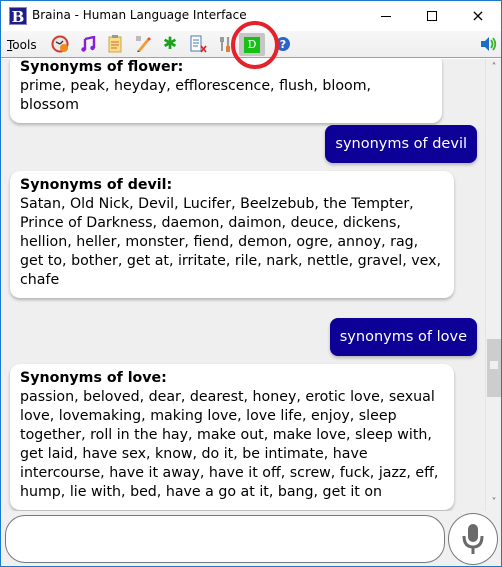 This screenshot has height=567, width=502. What do you see at coordinates (102, 67) in the screenshot?
I see `message-heading: Synonyms of flower:` at bounding box center [102, 67].